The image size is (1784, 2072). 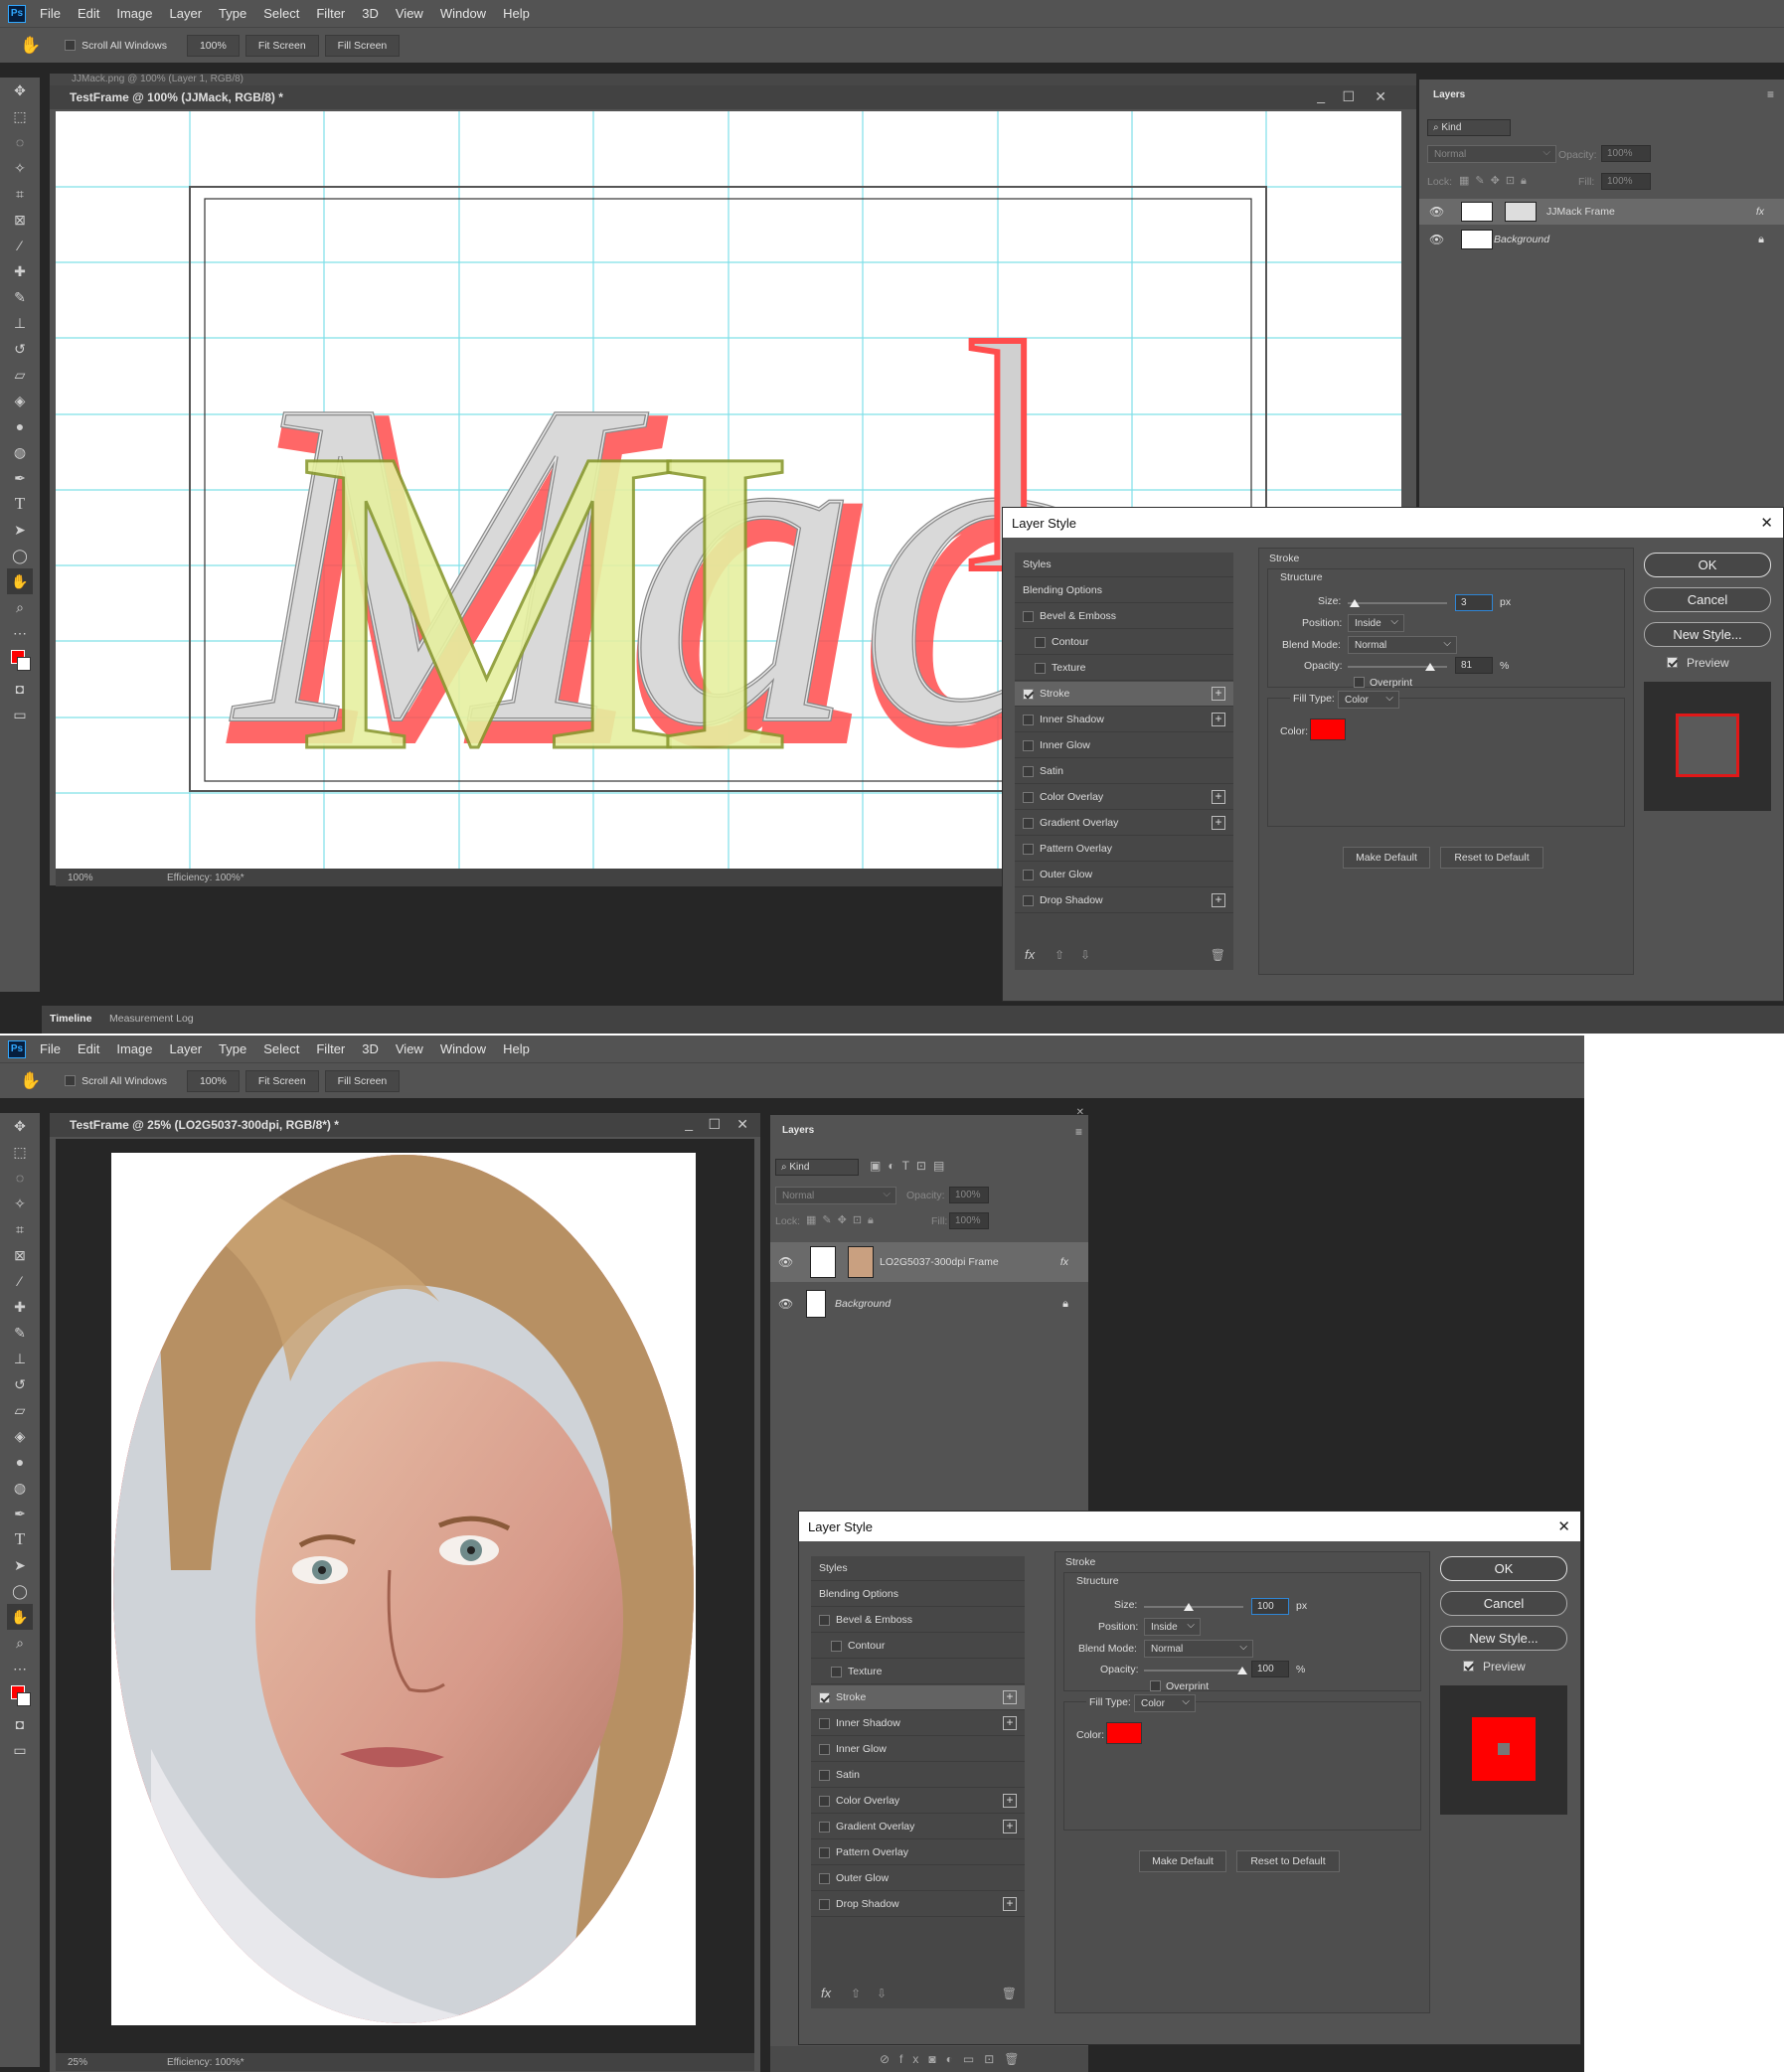 What do you see at coordinates (918, 1568) in the screenshot?
I see `styles-header: Styles` at bounding box center [918, 1568].